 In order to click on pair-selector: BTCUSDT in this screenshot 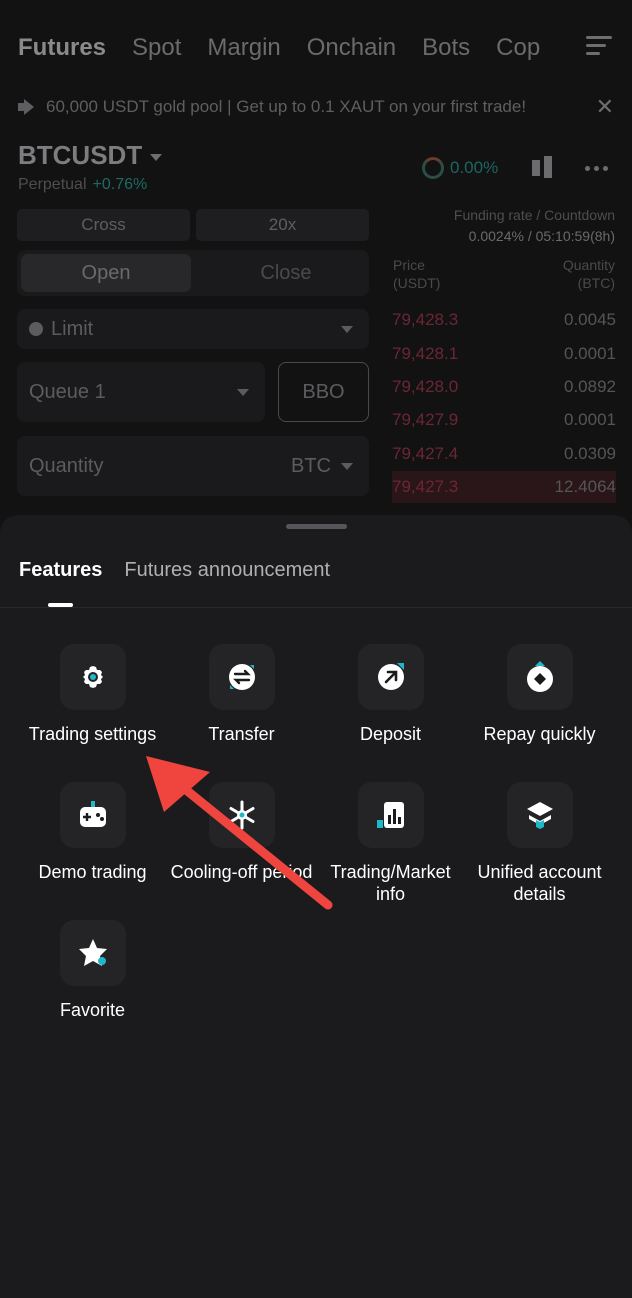, I will do `click(90, 155)`.